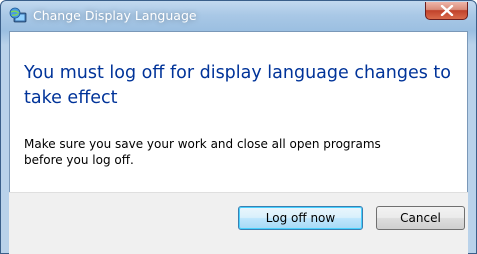 This screenshot has width=477, height=254. I want to click on window-title: Change Display Language, so click(115, 15).